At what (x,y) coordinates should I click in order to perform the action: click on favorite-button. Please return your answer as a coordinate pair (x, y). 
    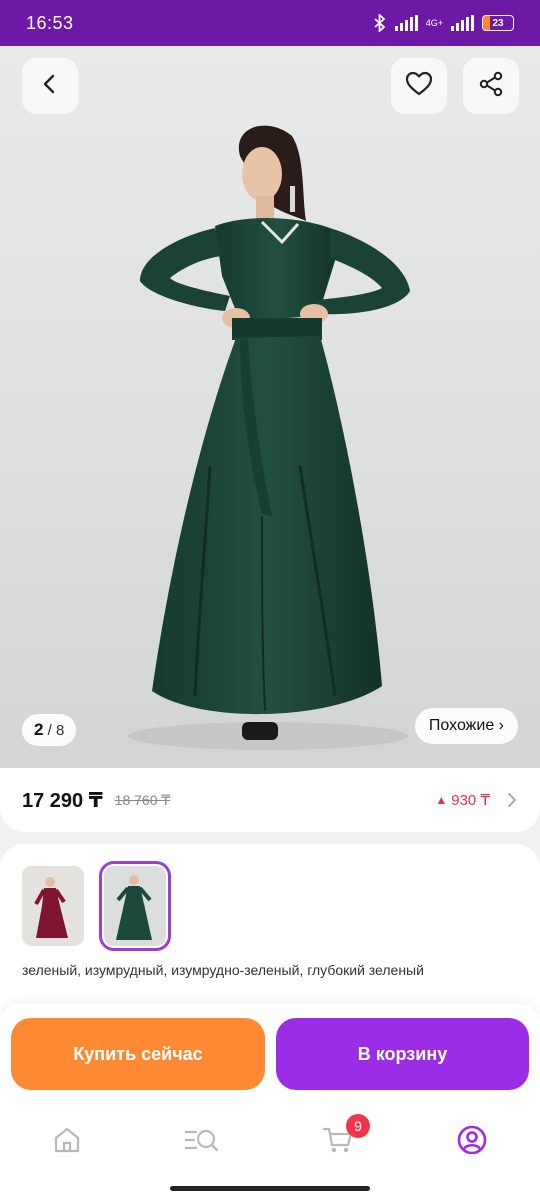
    Looking at the image, I should click on (419, 86).